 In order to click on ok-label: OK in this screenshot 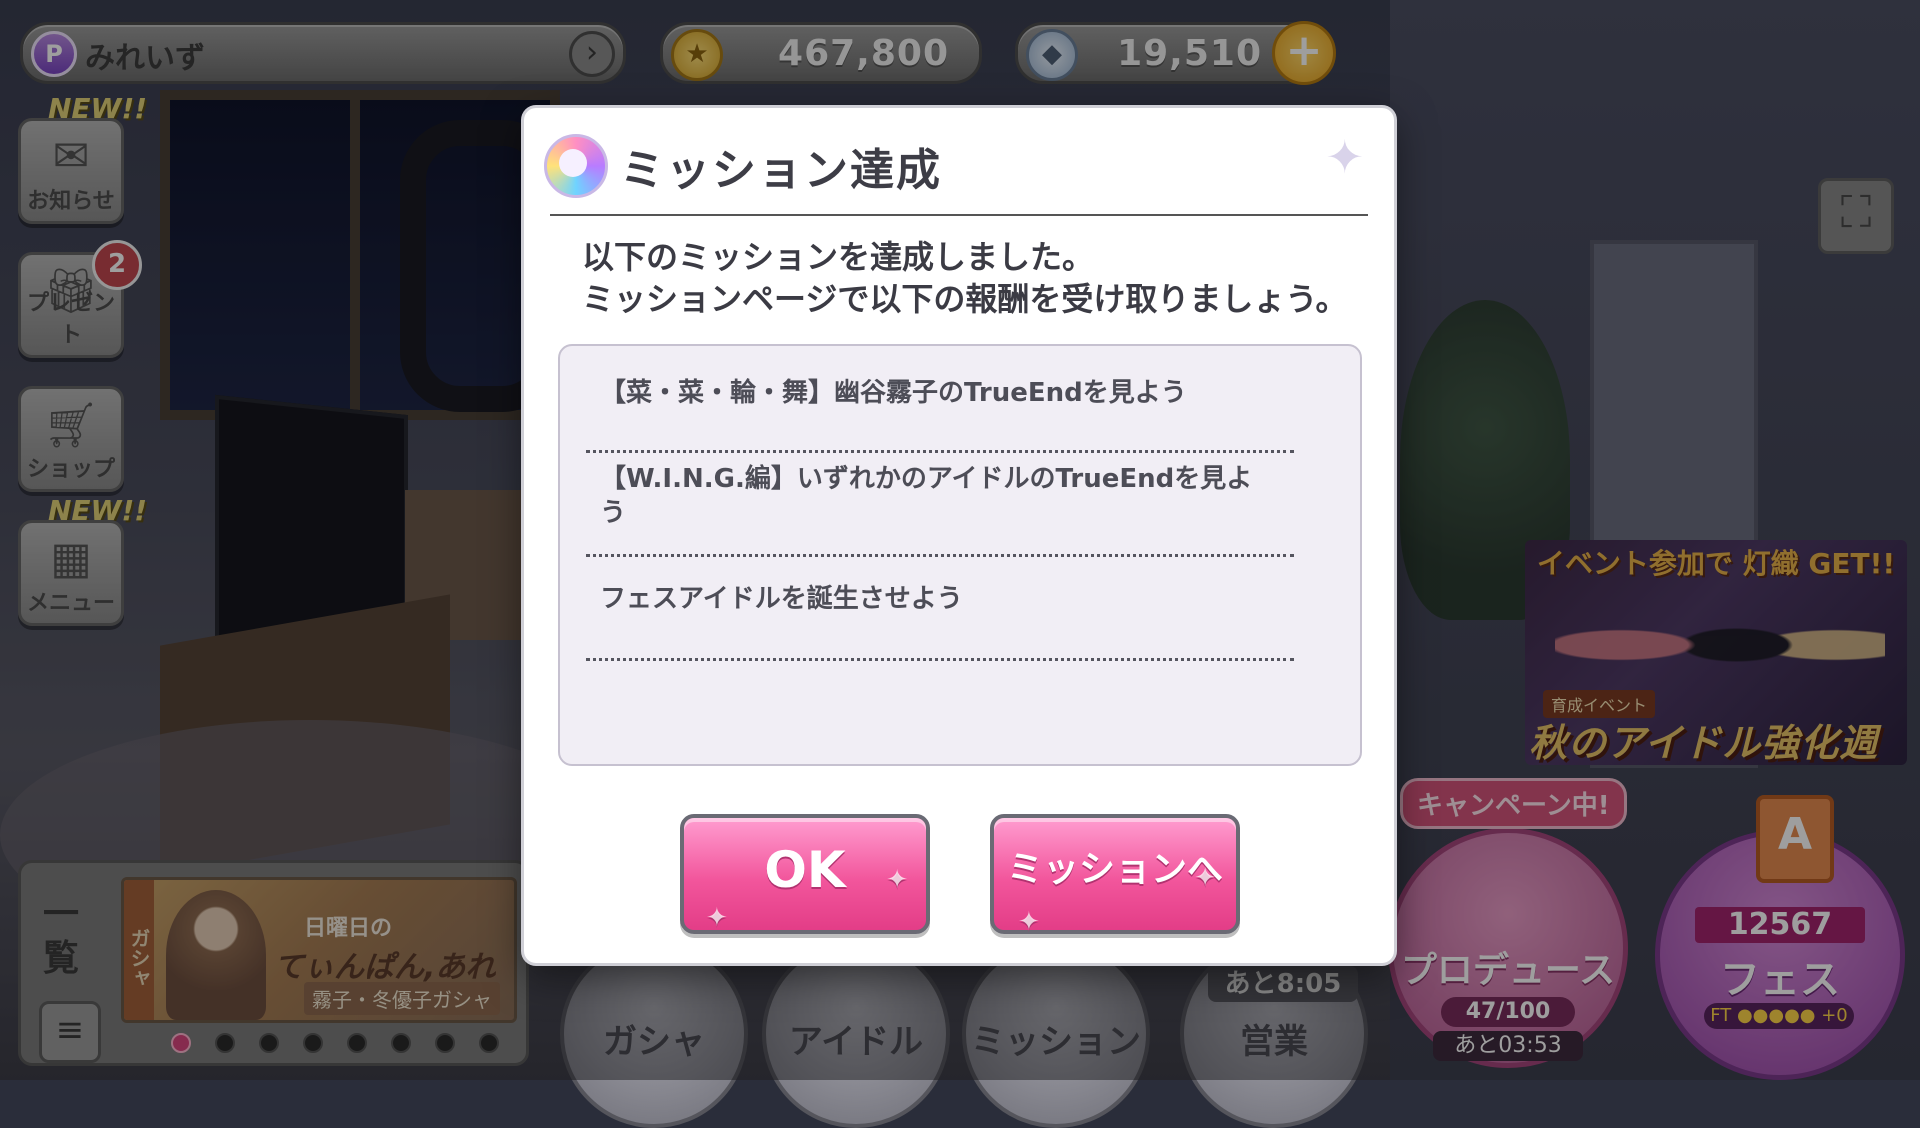, I will do `click(805, 870)`.